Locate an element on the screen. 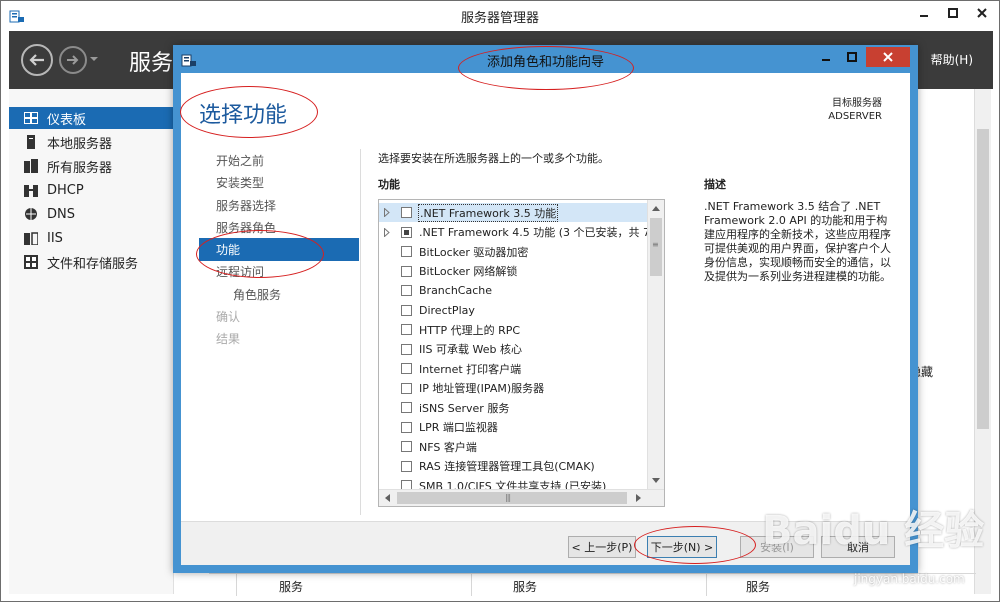 The width and height of the screenshot is (1000, 602). feature-row: BitLocker 驱动器加密 is located at coordinates (521, 251).